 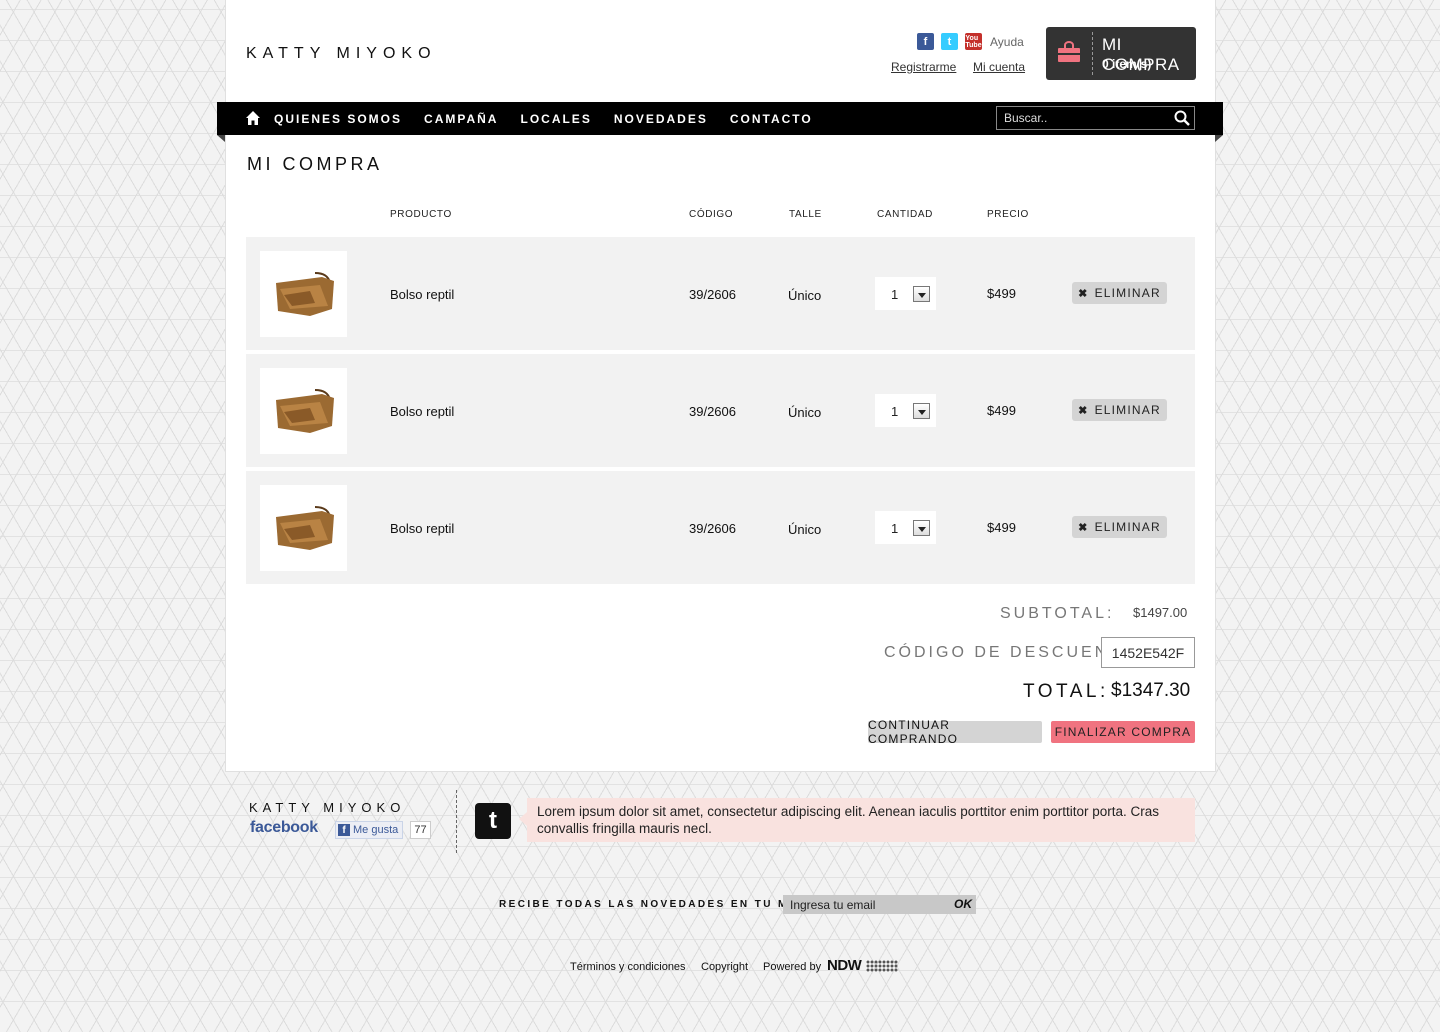 I want to click on column-header-code: CÓDIGO, so click(x=711, y=214).